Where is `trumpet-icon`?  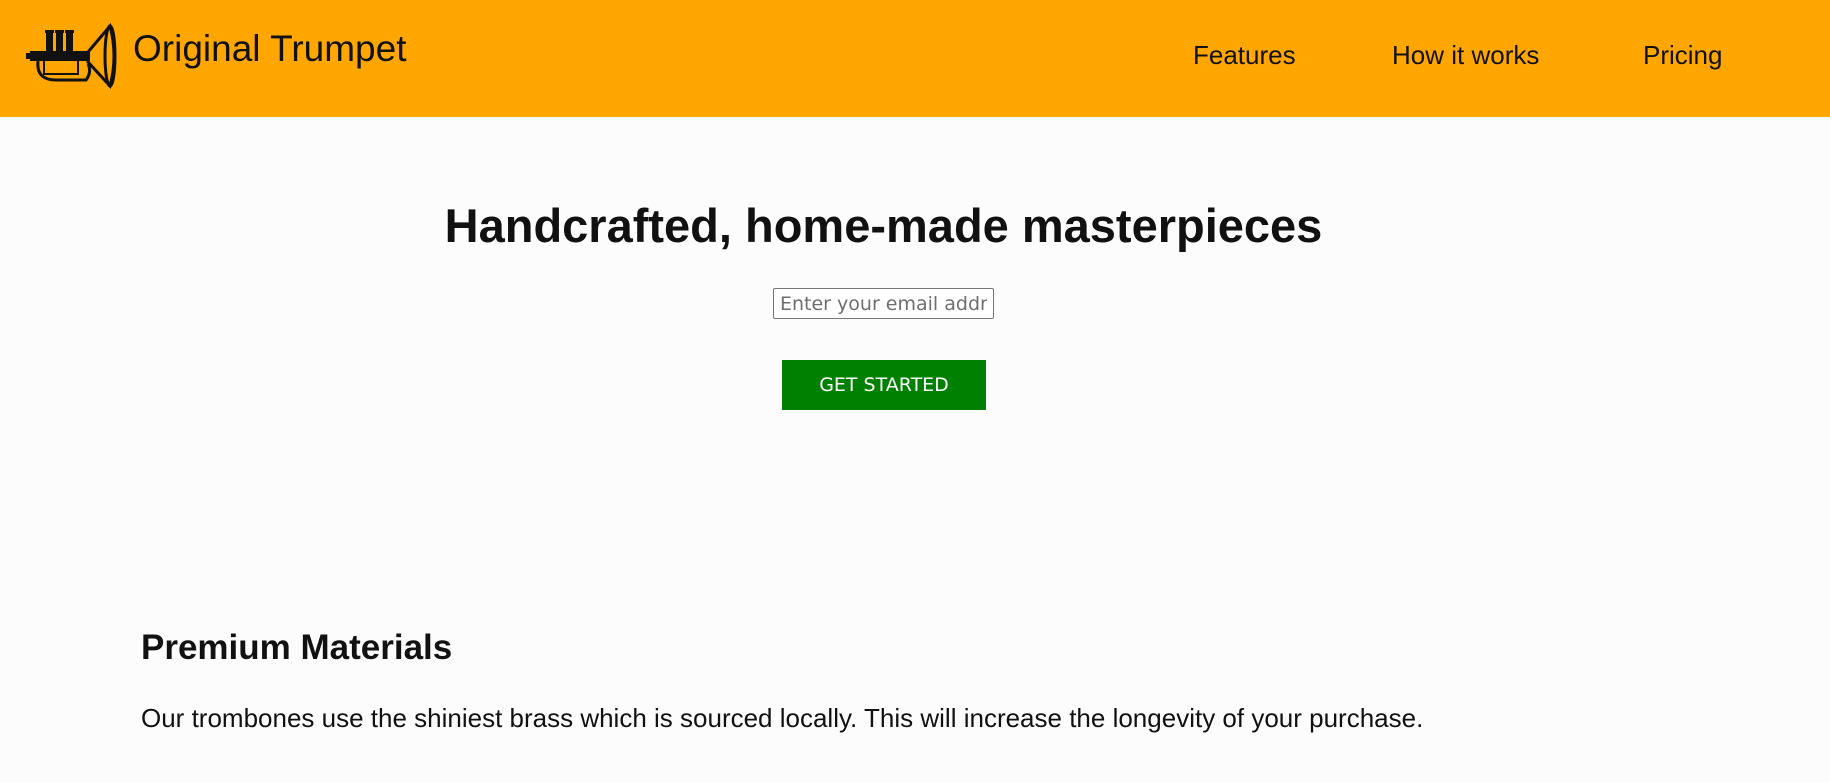 trumpet-icon is located at coordinates (72, 56).